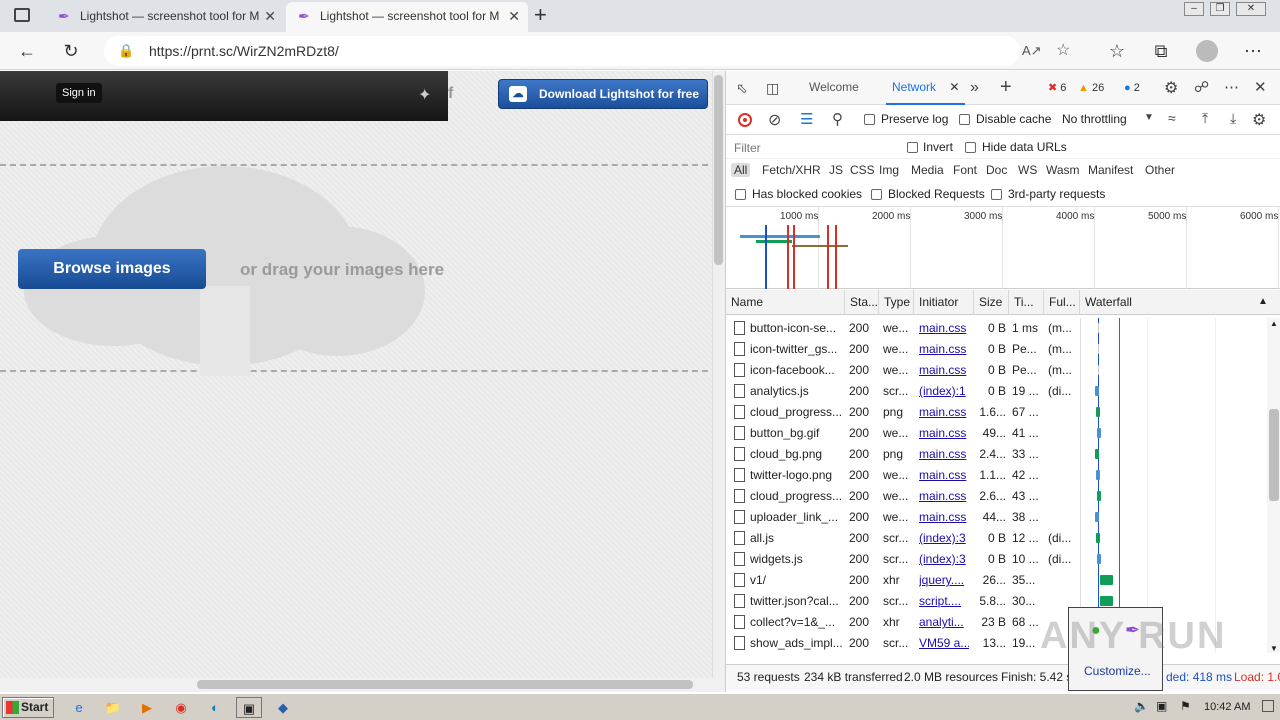  Describe the element at coordinates (876, 194) in the screenshot. I see `blocked-requests-checkbox` at that location.